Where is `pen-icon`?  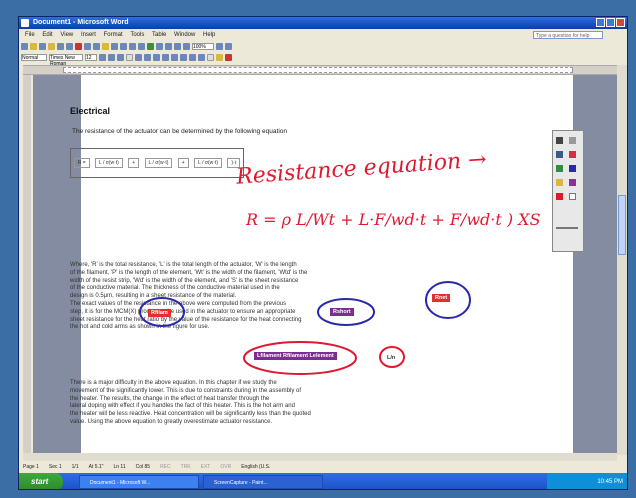 pen-icon is located at coordinates (559, 140).